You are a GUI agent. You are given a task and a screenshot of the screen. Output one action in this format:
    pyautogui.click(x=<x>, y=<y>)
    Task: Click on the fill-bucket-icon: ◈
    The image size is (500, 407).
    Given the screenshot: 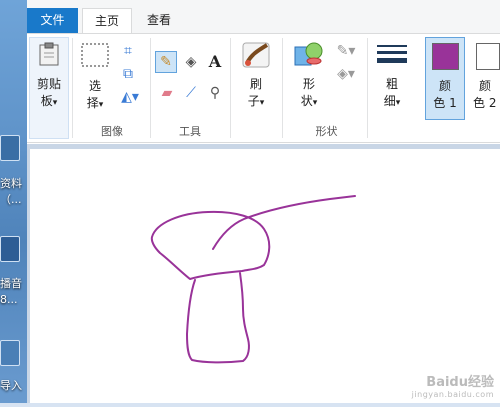 What is the action you would take?
    pyautogui.click(x=191, y=62)
    